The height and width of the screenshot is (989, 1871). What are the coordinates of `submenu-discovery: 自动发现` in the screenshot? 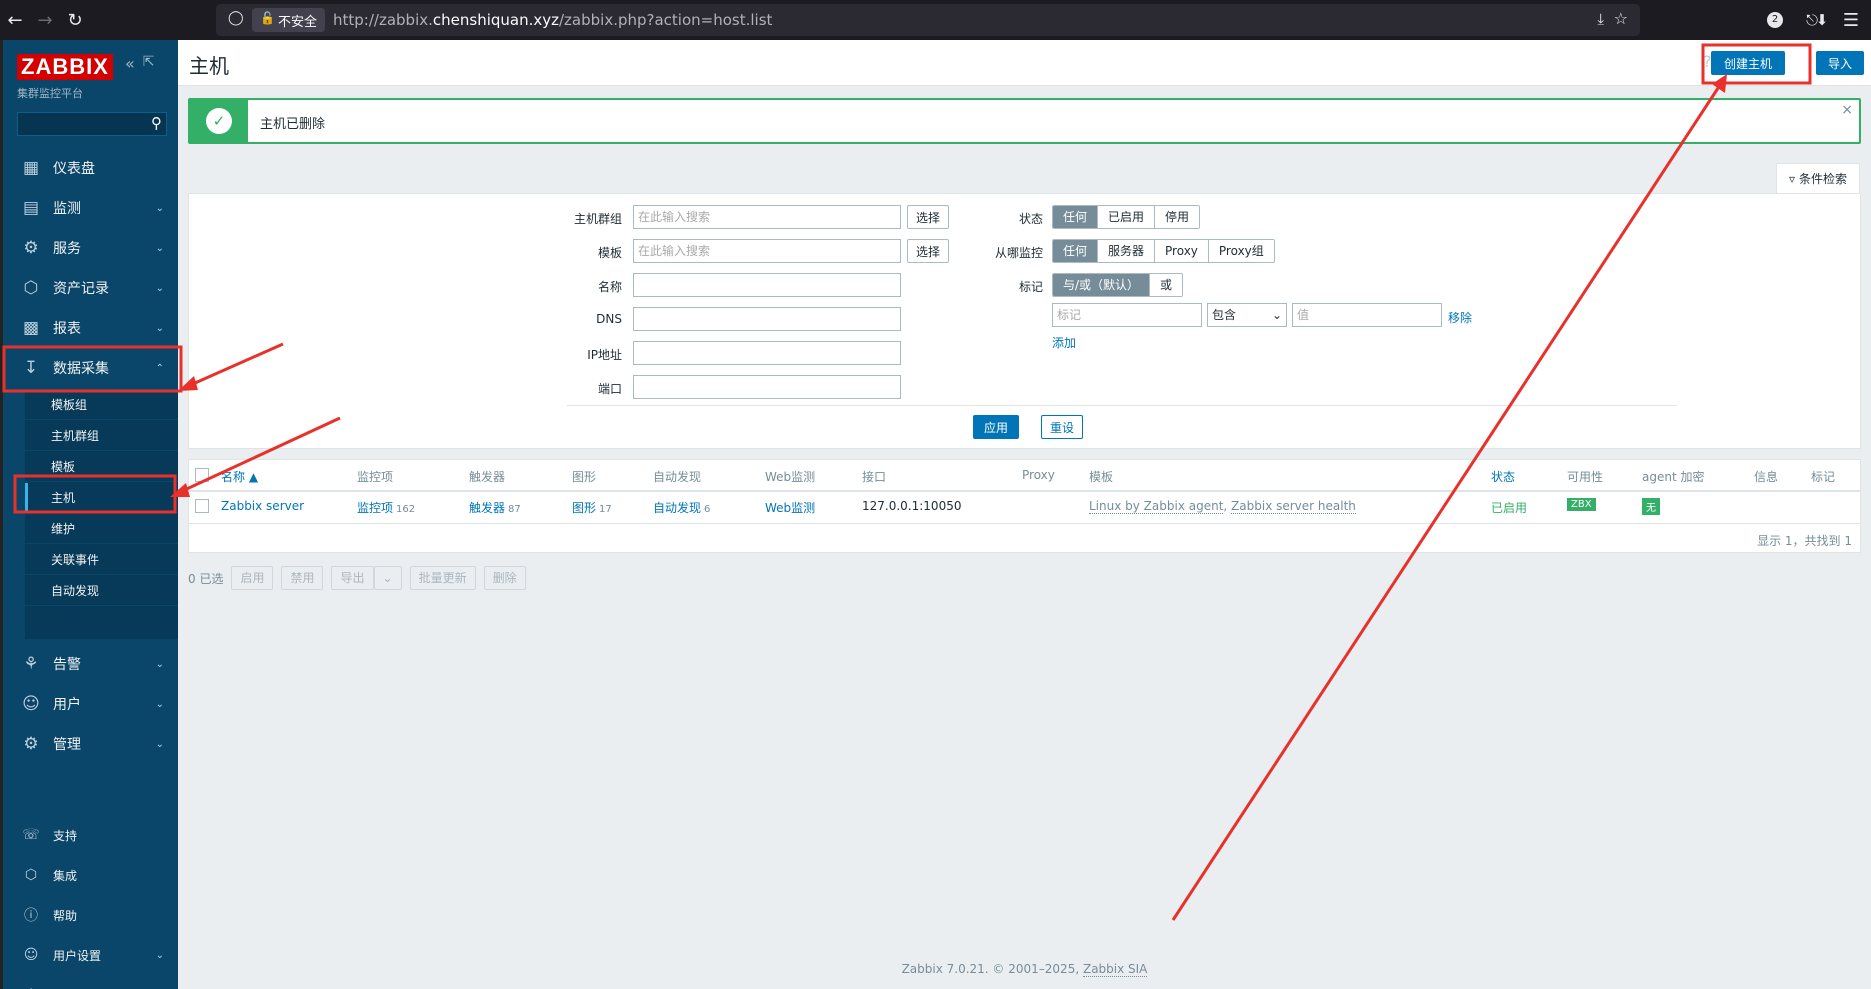 It's located at (101, 591).